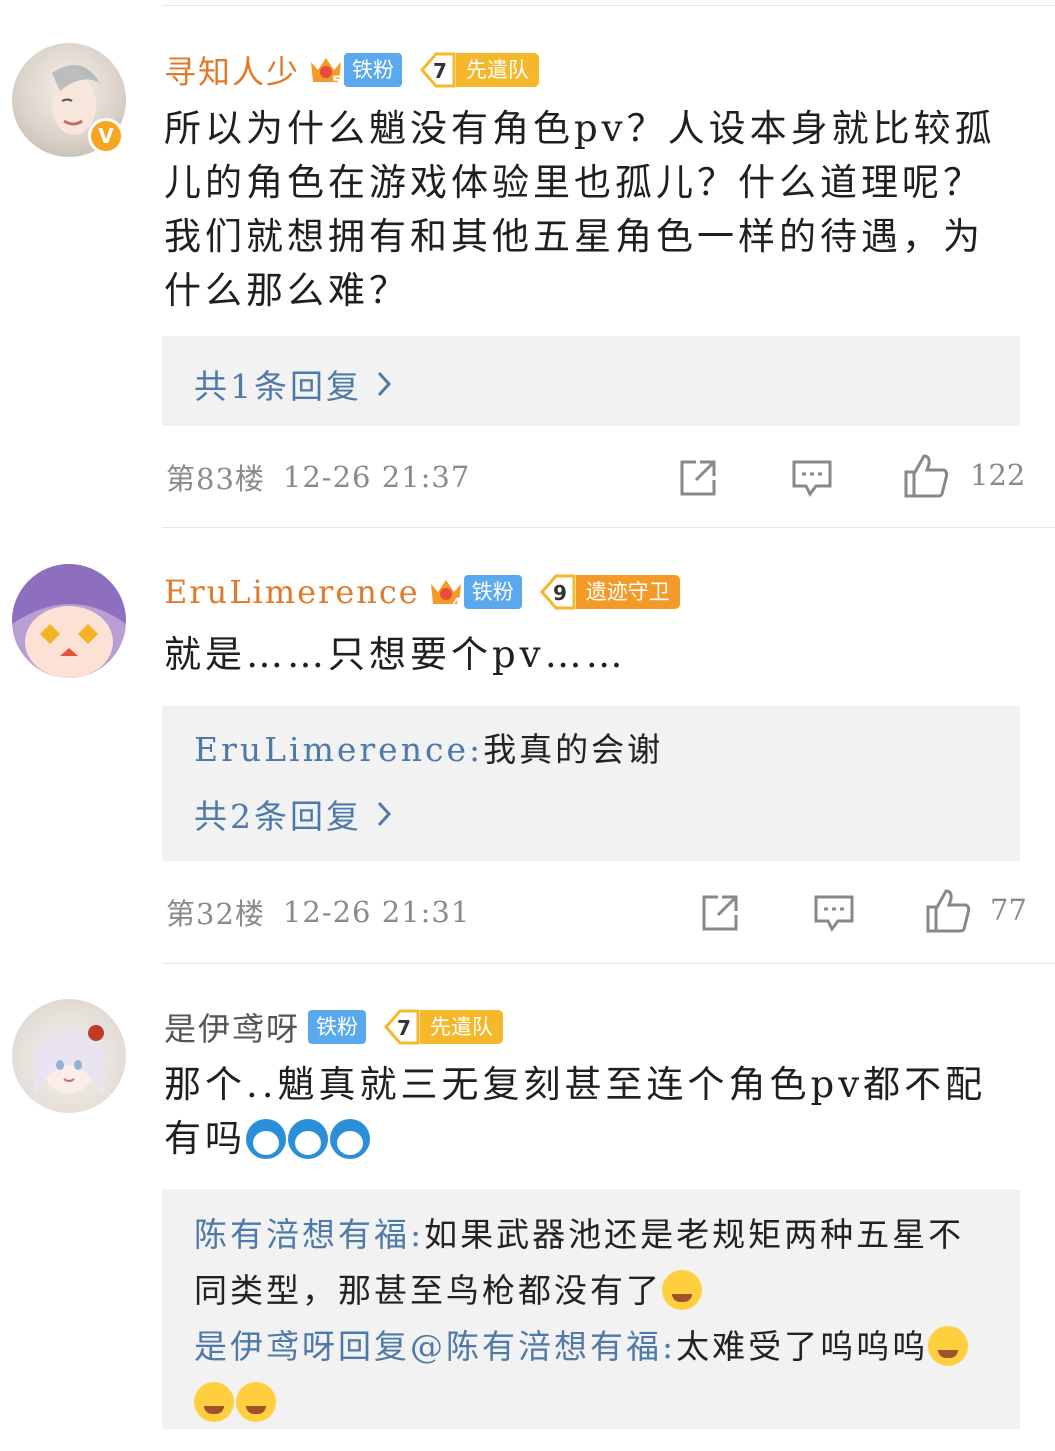 This screenshot has width=1055, height=1451. What do you see at coordinates (475, 593) in the screenshot?
I see `fan-badge: 4 铁粉` at bounding box center [475, 593].